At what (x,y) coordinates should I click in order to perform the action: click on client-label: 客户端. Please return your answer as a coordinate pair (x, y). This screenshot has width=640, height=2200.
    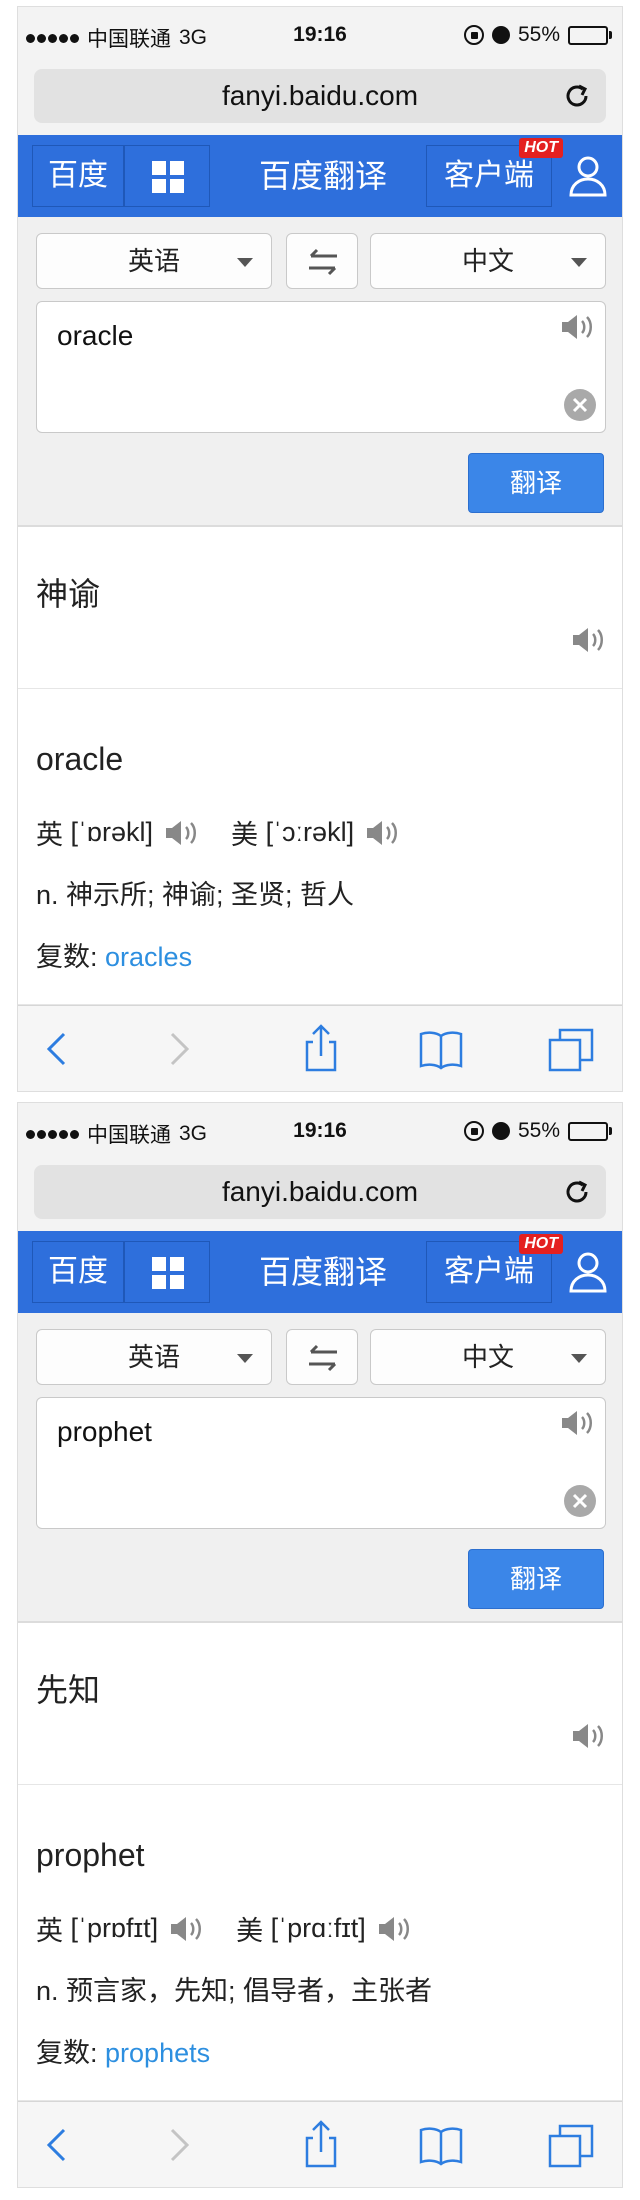
    Looking at the image, I should click on (489, 175).